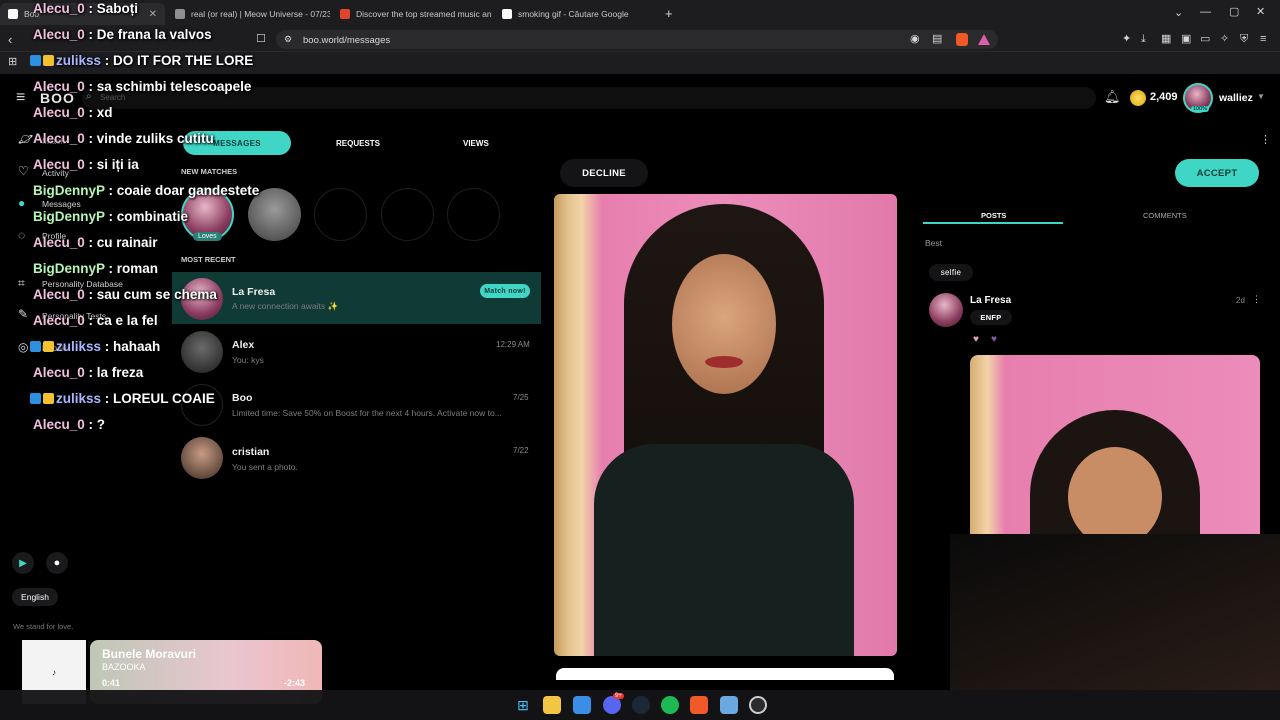  What do you see at coordinates (69, 190) in the screenshot?
I see `chat-username: BigDennyP` at bounding box center [69, 190].